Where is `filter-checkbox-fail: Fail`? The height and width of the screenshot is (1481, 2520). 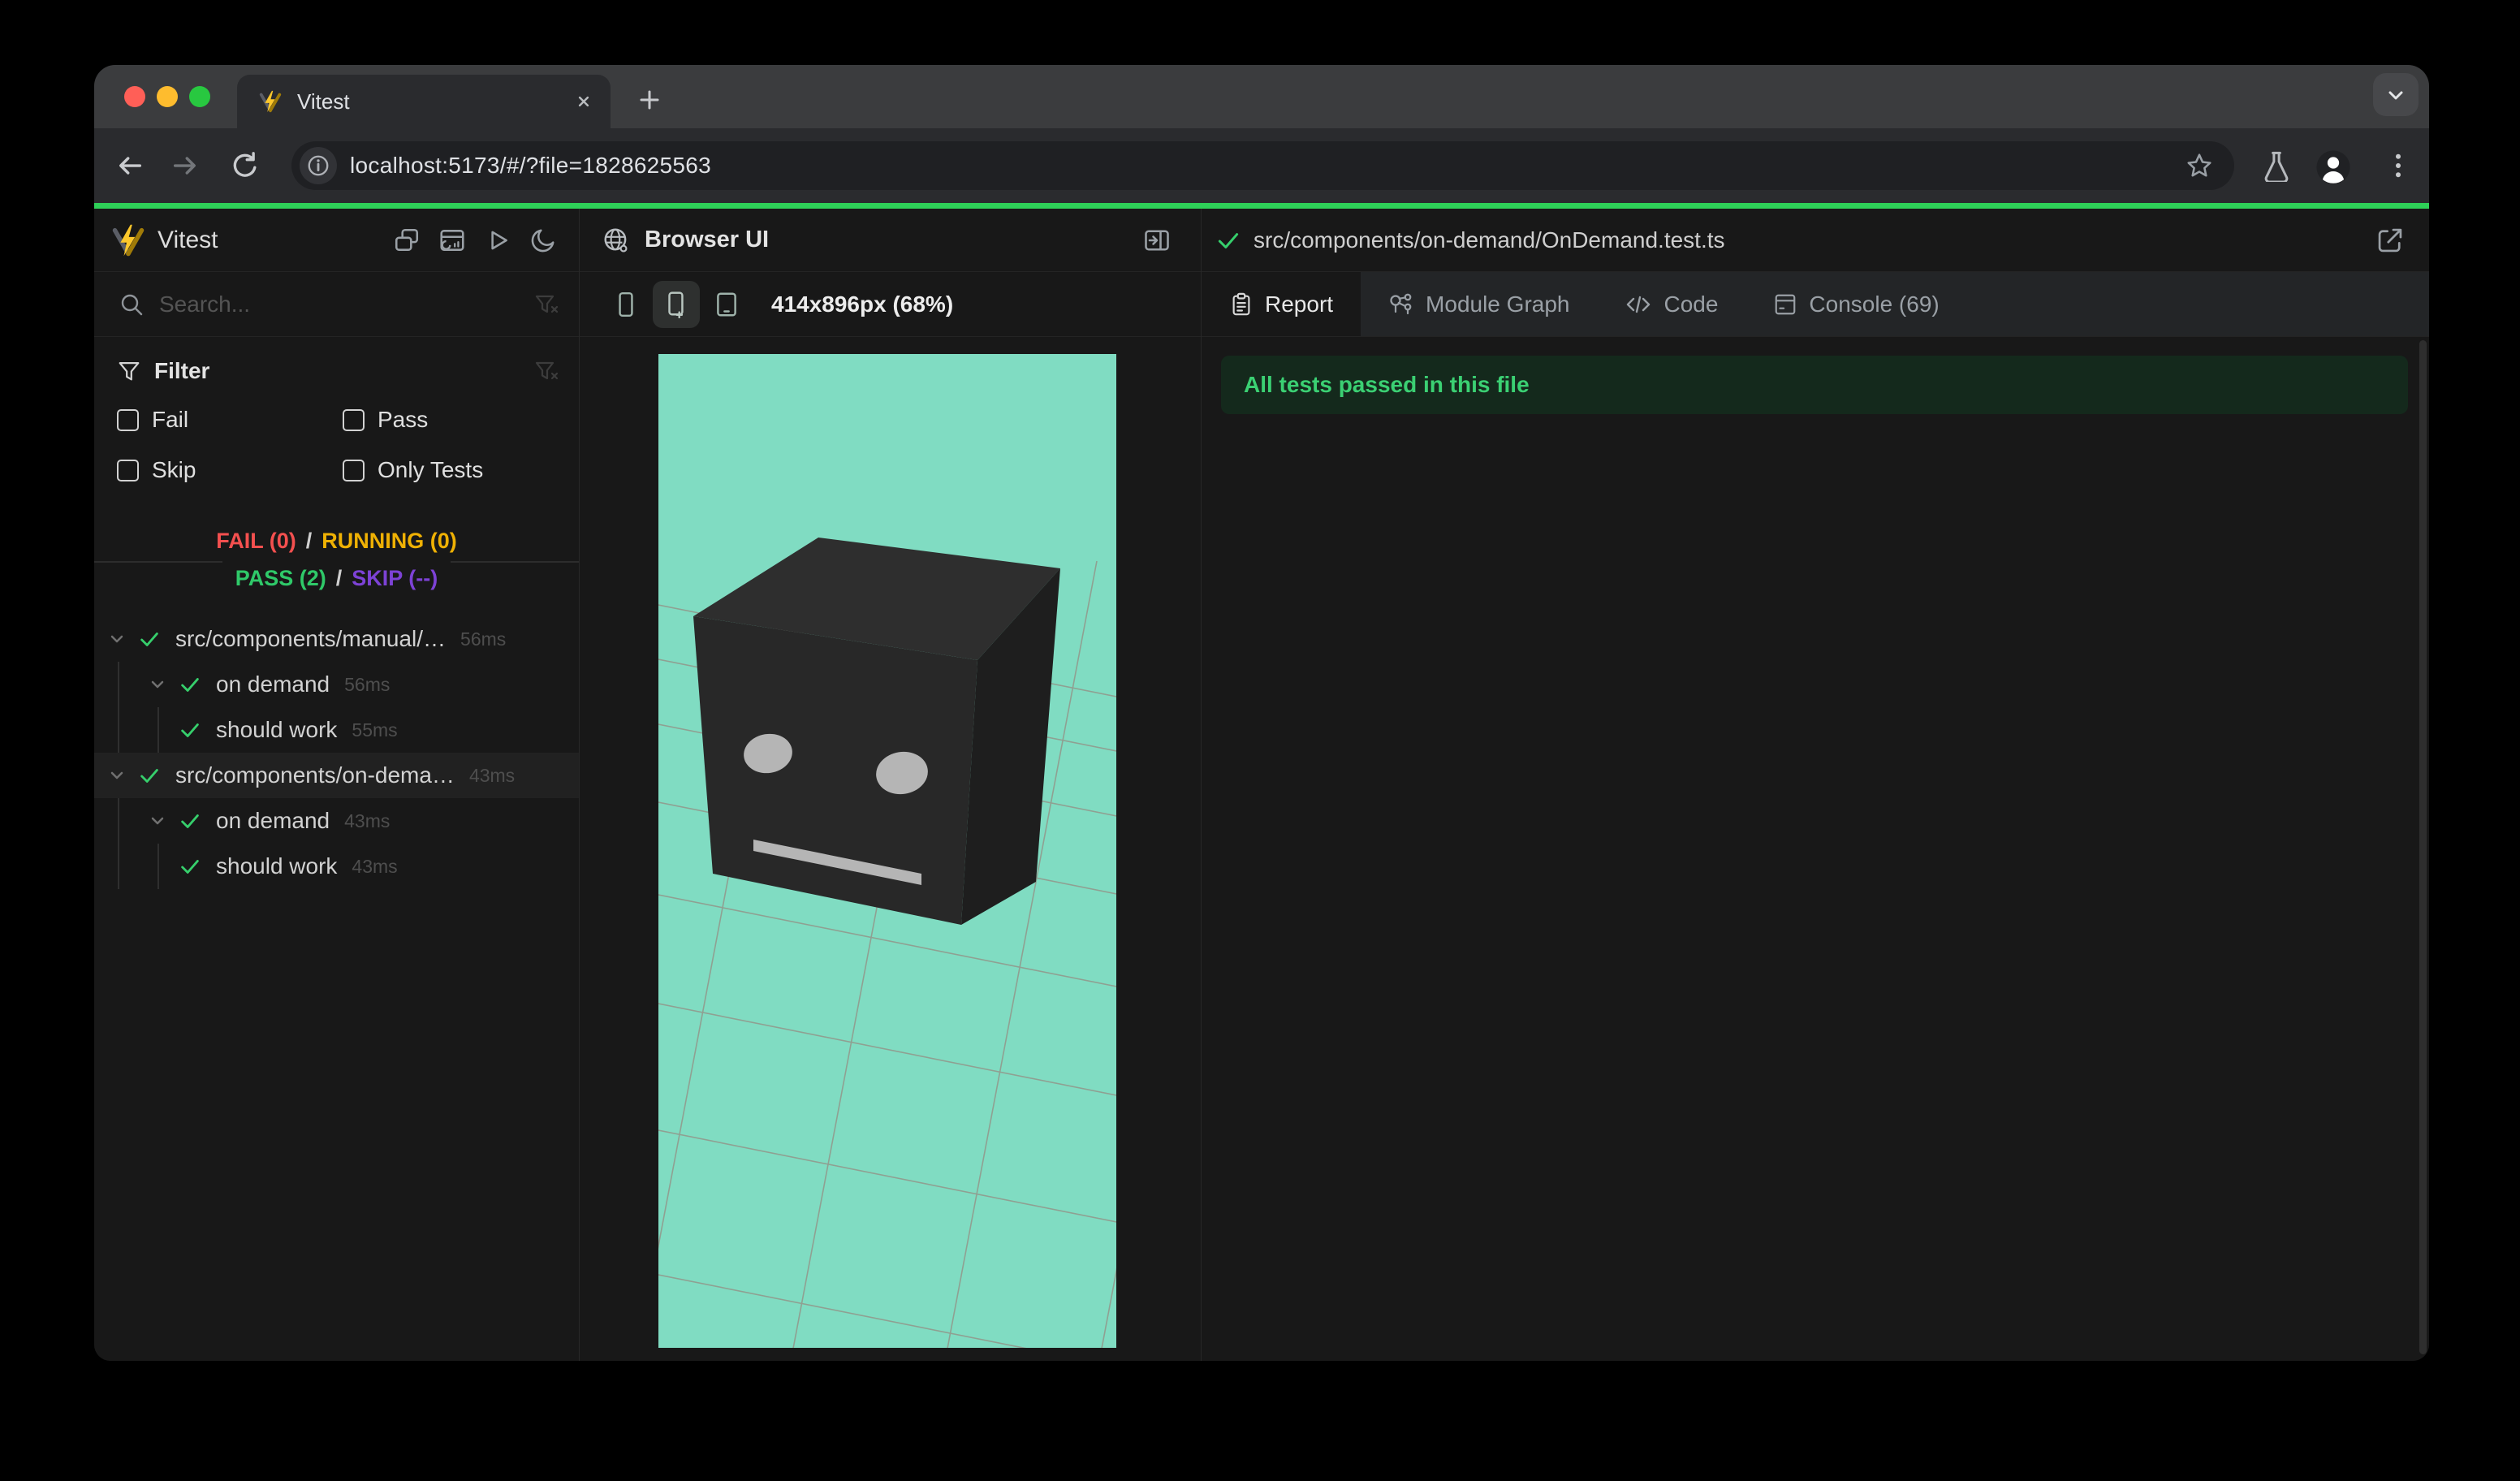 filter-checkbox-fail: Fail is located at coordinates (230, 420).